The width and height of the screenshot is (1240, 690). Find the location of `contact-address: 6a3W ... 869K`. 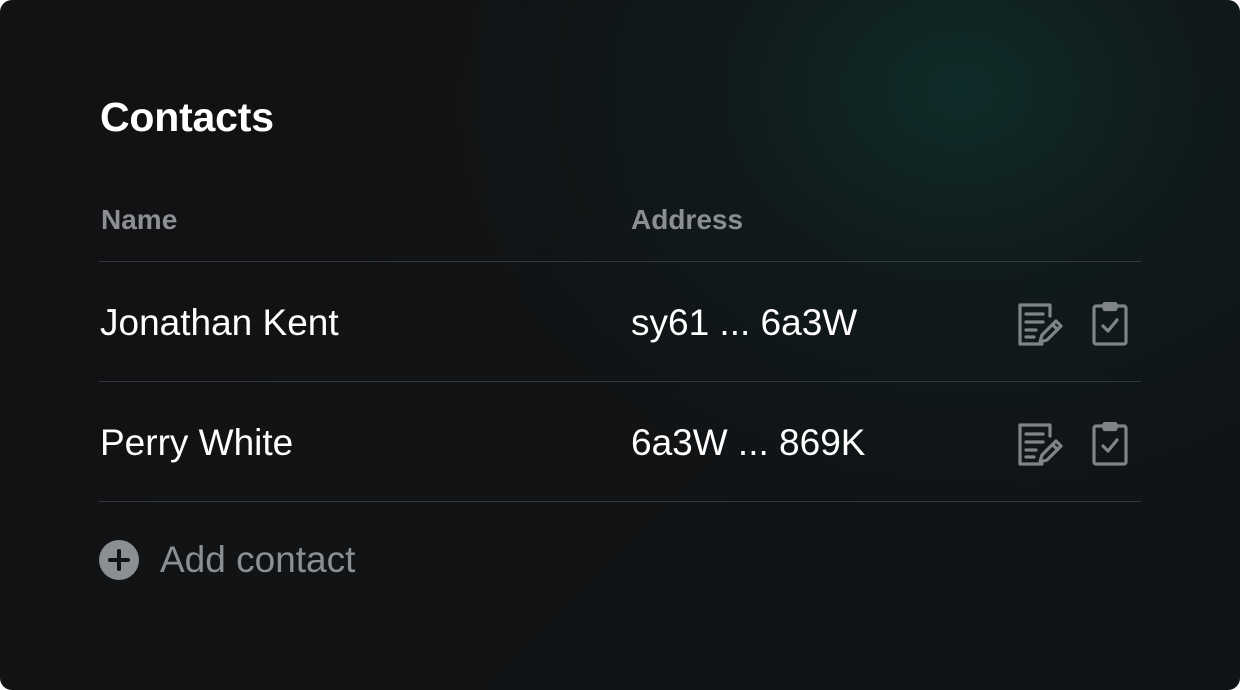

contact-address: 6a3W ... 869K is located at coordinates (748, 442).